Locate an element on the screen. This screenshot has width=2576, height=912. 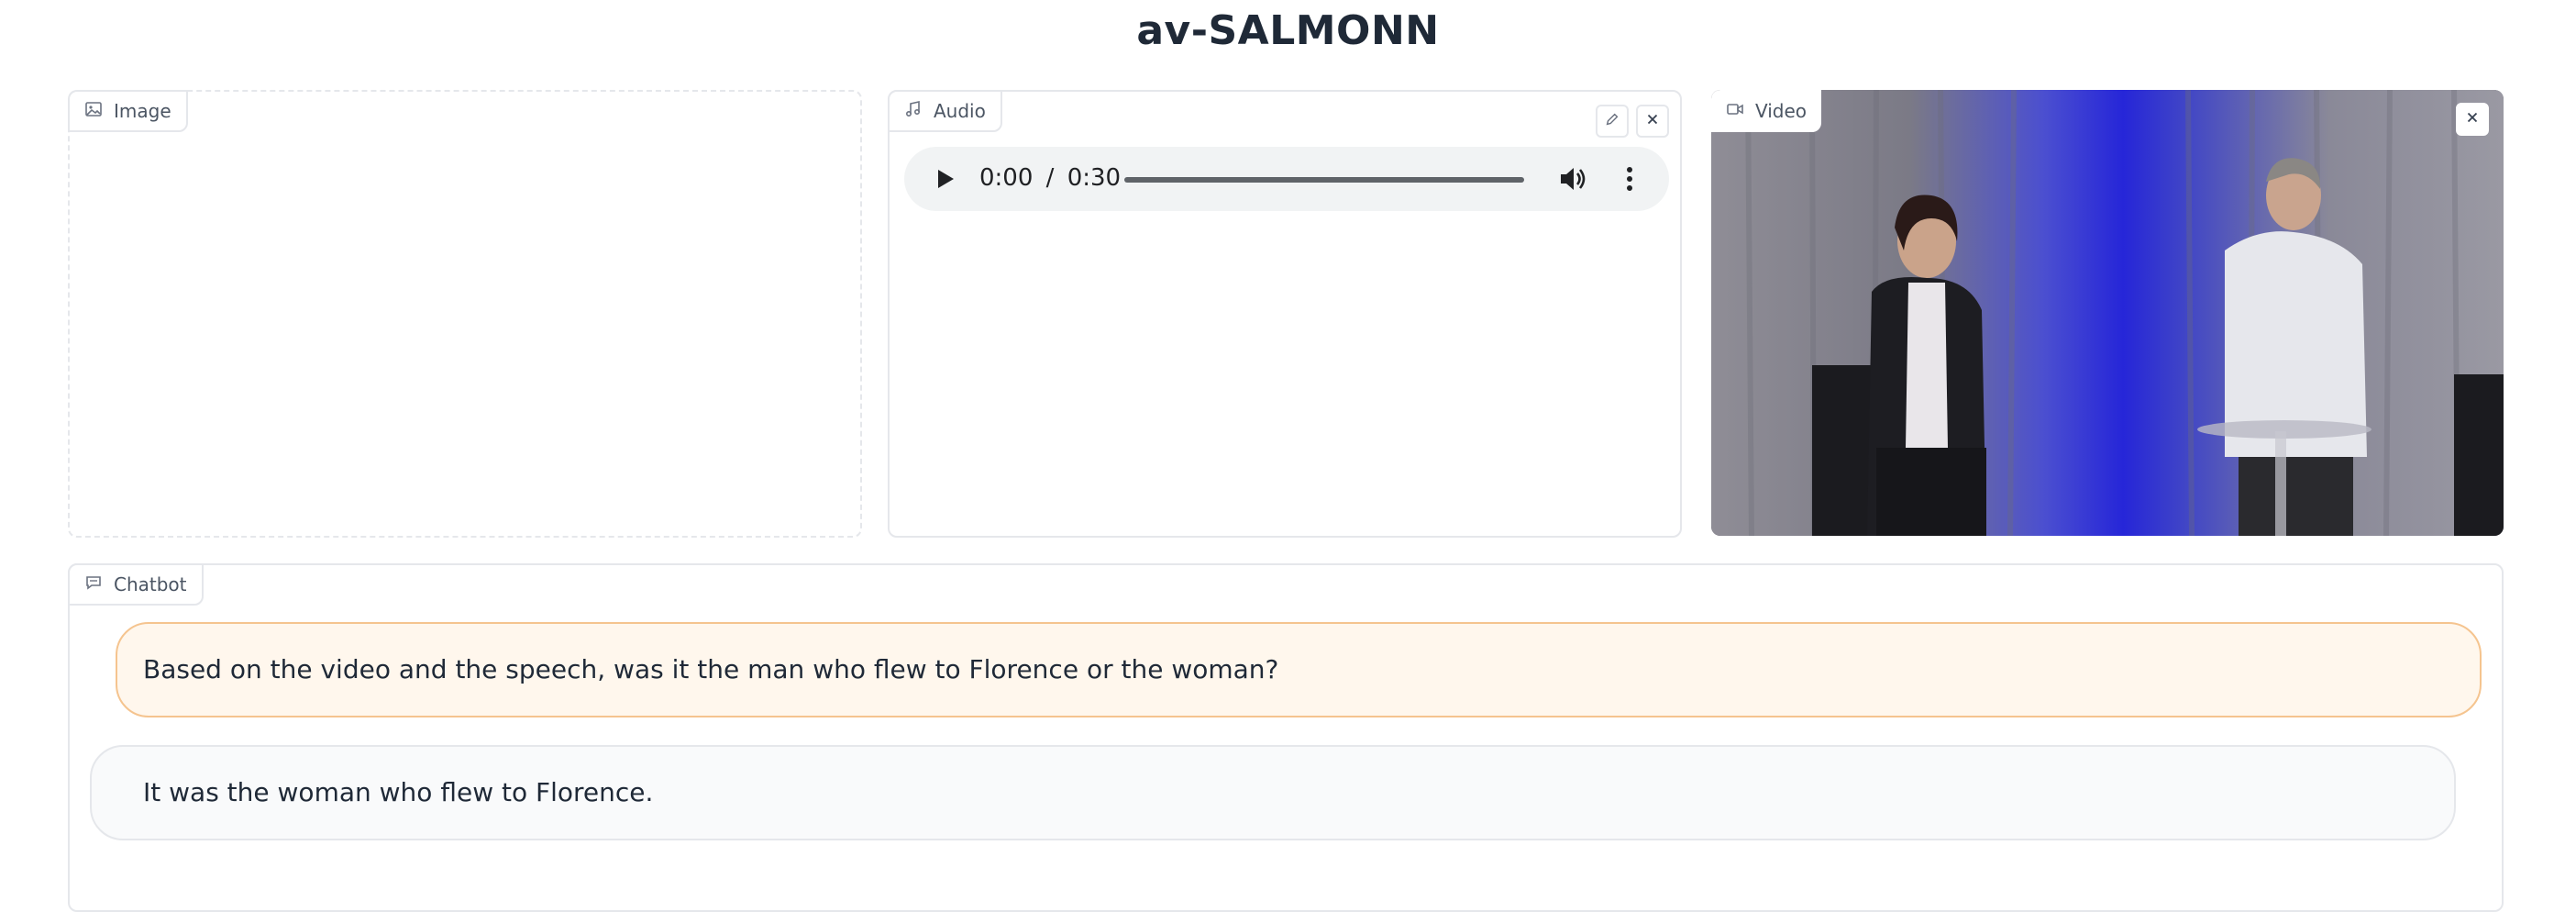
audio-current-time: 0:00 is located at coordinates (1006, 178).